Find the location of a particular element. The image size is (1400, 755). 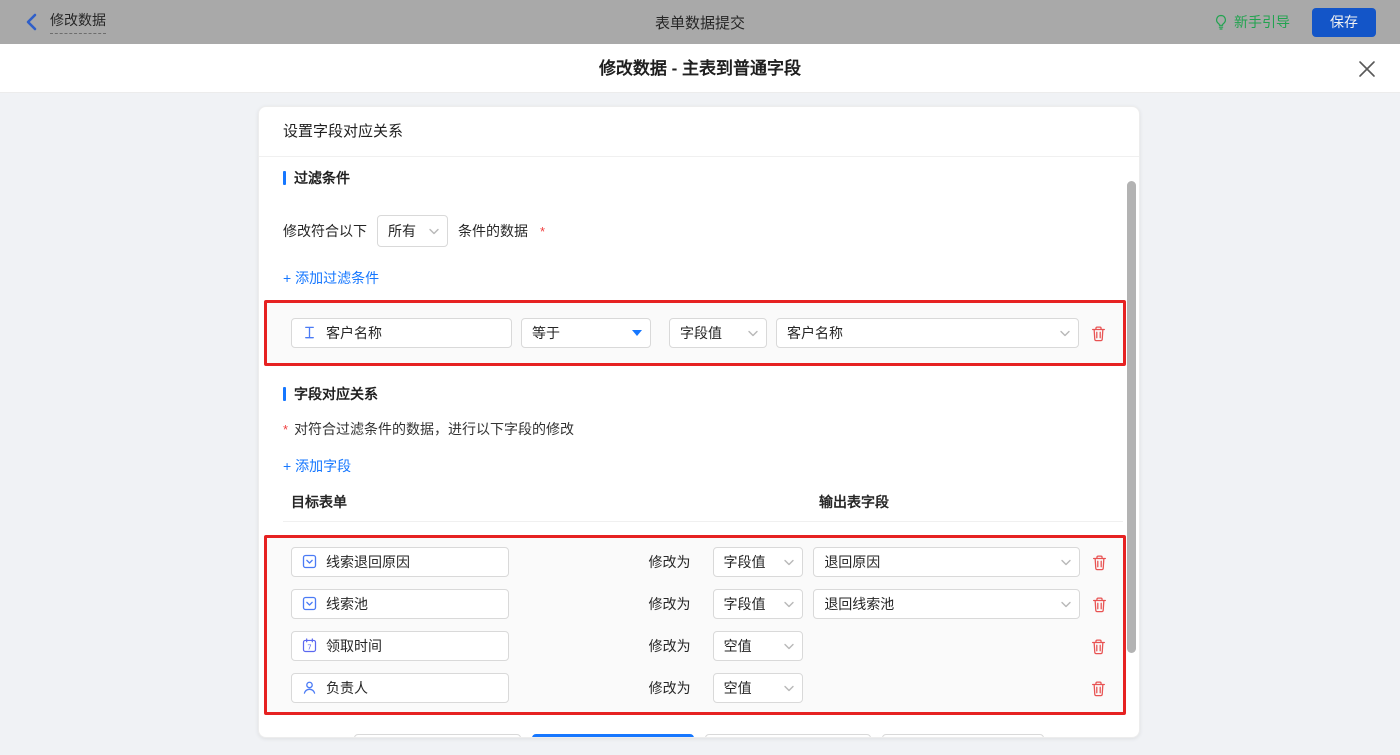

filter-match-row: 修改符合以下 所有 条件的数据 * is located at coordinates (699, 231).